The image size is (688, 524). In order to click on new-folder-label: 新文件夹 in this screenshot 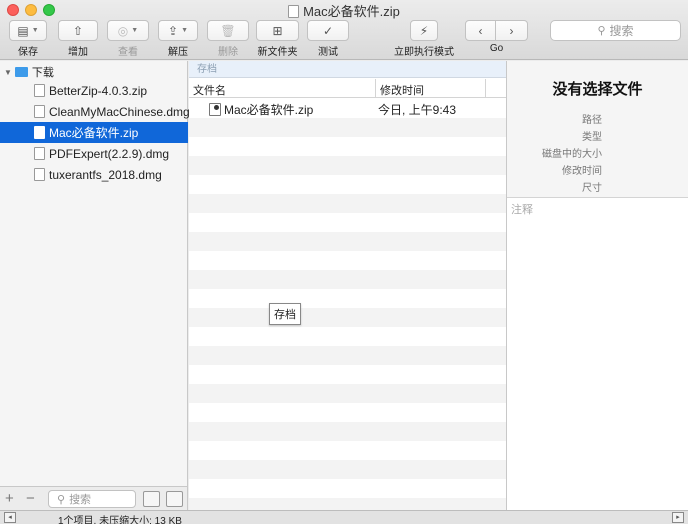, I will do `click(277, 52)`.